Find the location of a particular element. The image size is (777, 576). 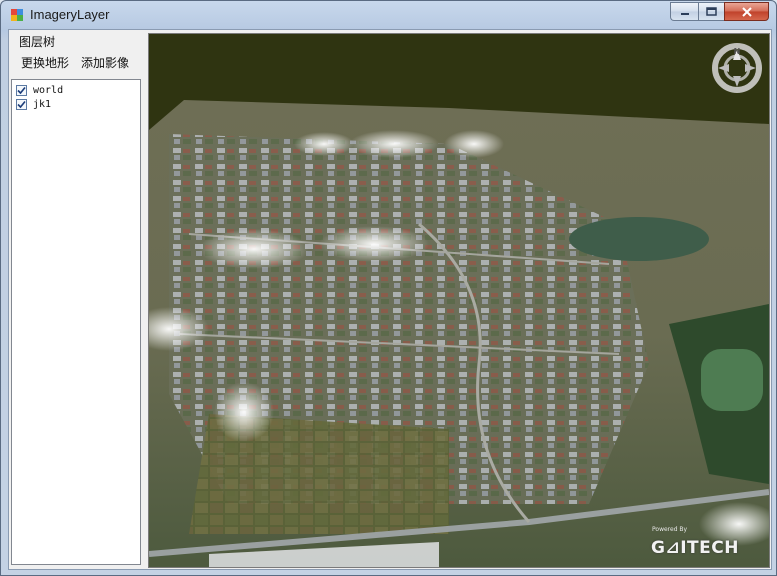

reservoir-lake is located at coordinates (639, 239).